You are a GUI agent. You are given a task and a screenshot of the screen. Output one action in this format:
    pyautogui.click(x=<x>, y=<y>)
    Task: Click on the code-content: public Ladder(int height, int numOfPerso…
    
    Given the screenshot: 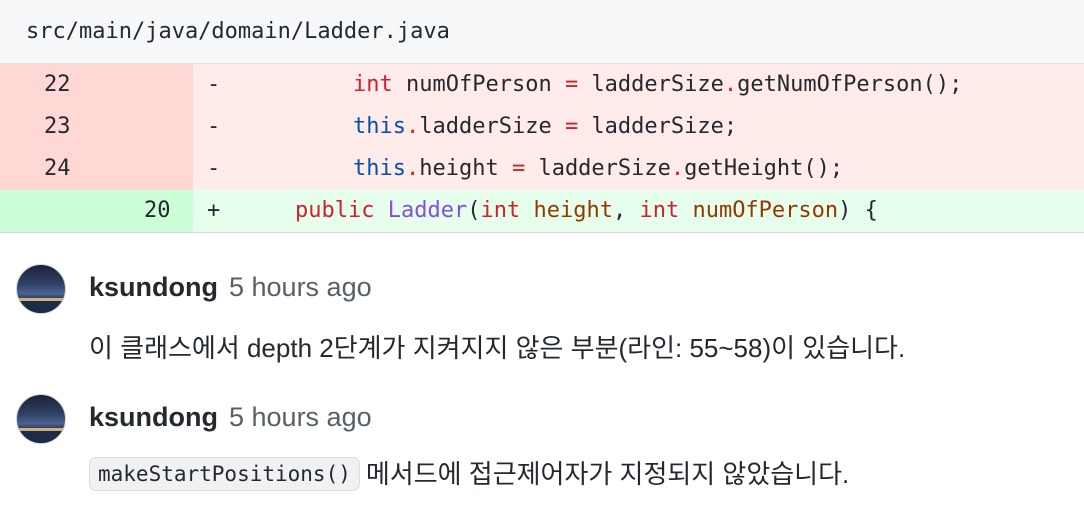 What is the action you would take?
    pyautogui.click(x=586, y=211)
    